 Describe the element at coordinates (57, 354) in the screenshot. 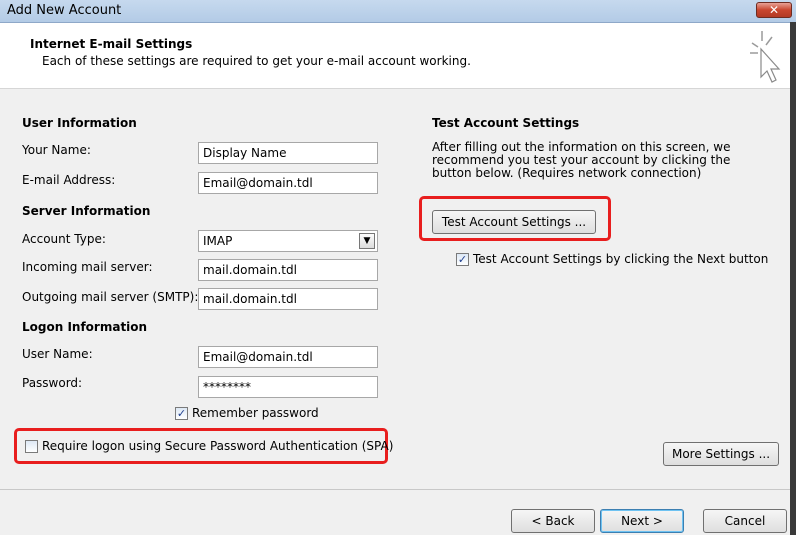

I see `username-label: User Name:` at that location.